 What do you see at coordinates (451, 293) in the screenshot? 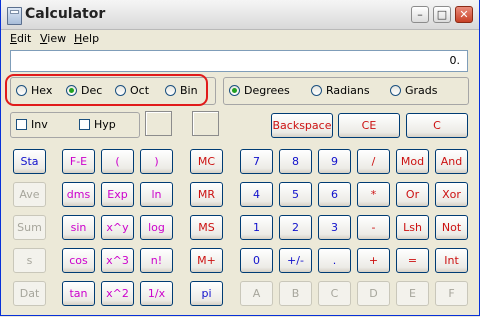
I see `hex-f-button: F` at bounding box center [451, 293].